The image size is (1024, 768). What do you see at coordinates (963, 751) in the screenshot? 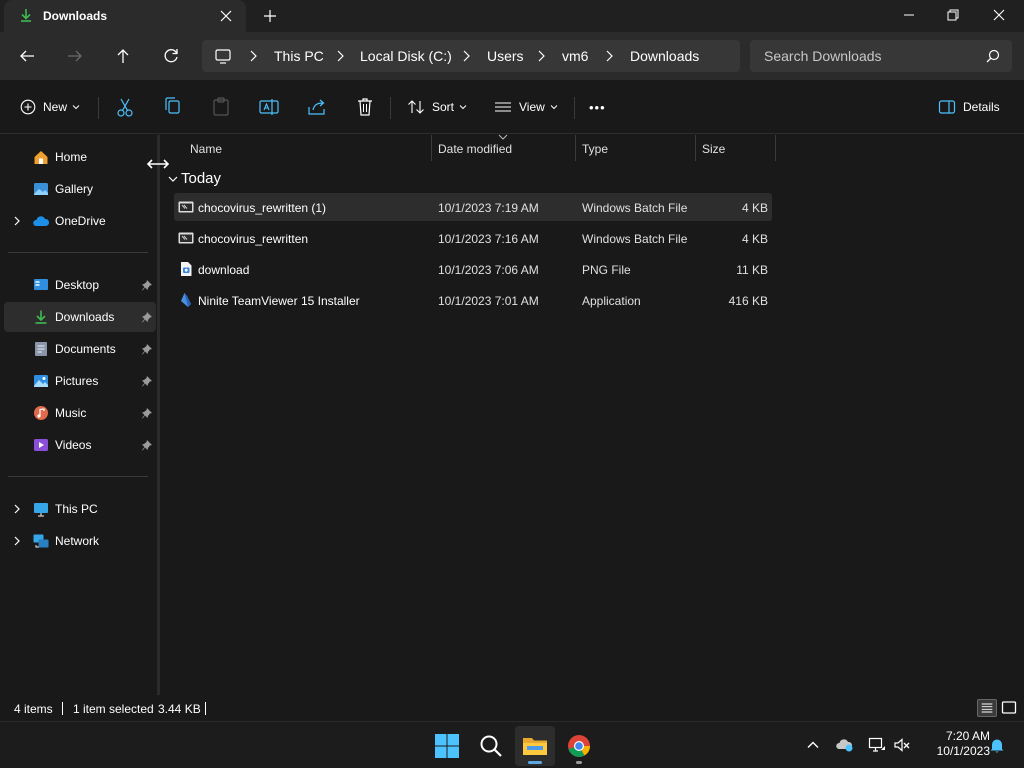
I see `clock-date: 10/1/2023` at bounding box center [963, 751].